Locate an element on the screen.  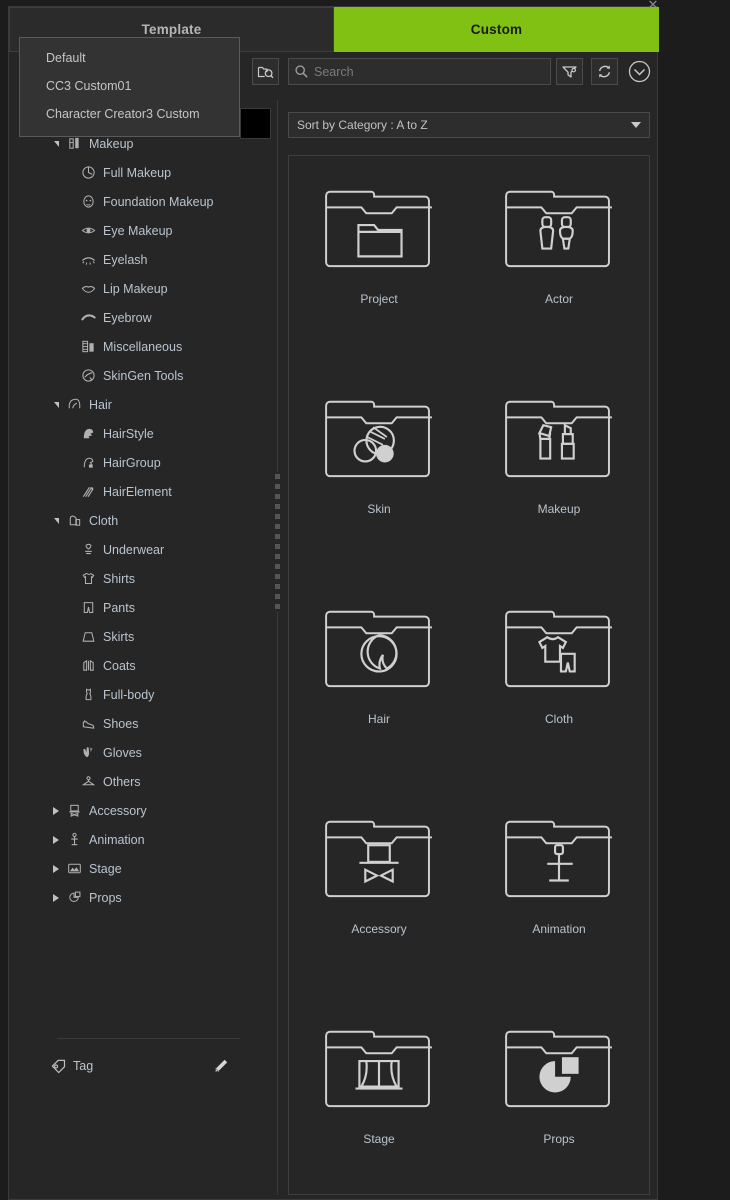
tree-item-shoes: Shoes is located at coordinates (129, 723).